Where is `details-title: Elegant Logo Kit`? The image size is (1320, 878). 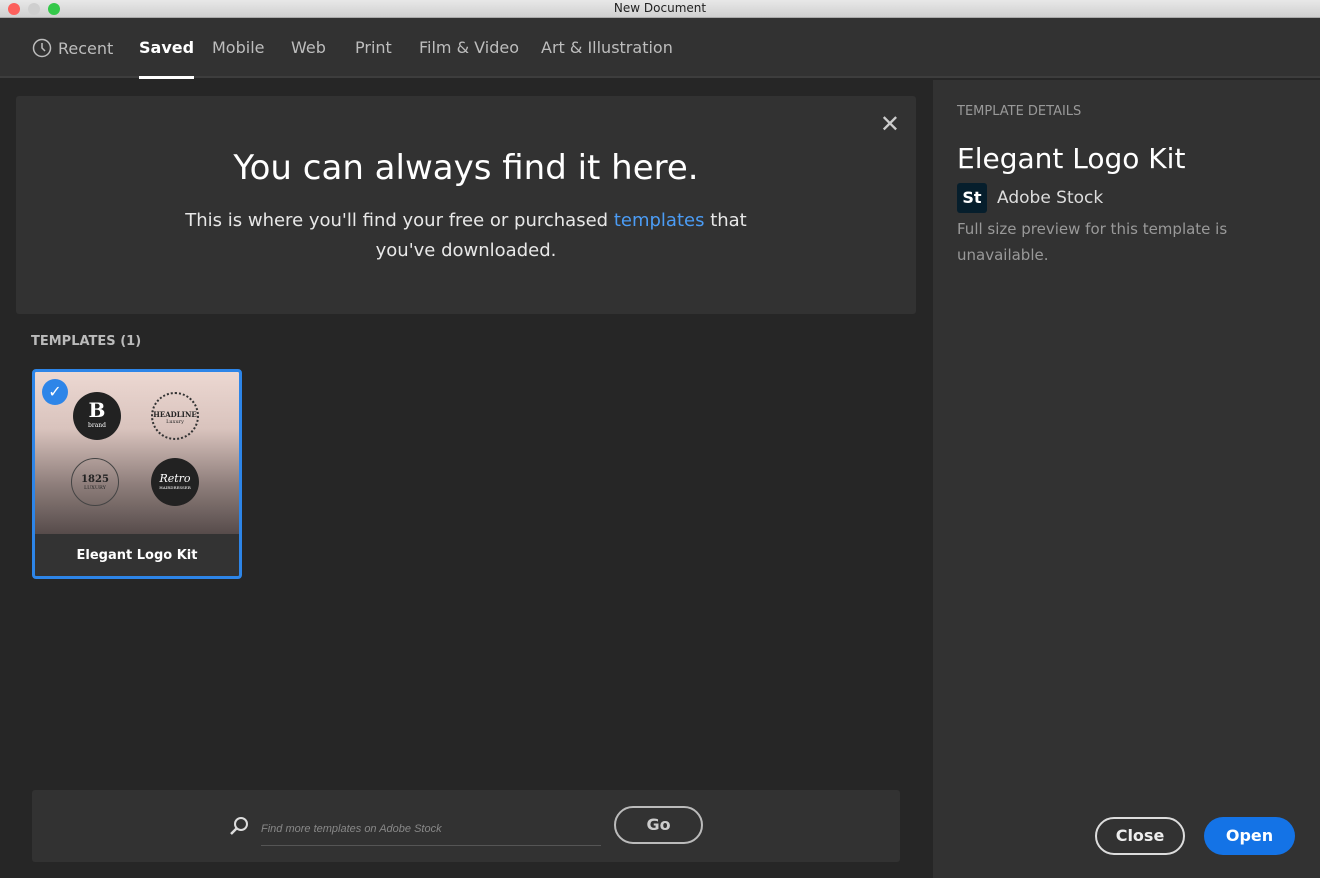 details-title: Elegant Logo Kit is located at coordinates (1071, 158).